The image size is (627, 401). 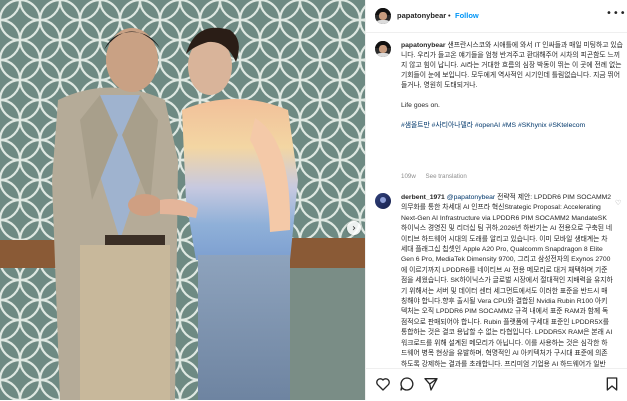 What do you see at coordinates (423, 45) in the screenshot?
I see `caption-username: papatonybear` at bounding box center [423, 45].